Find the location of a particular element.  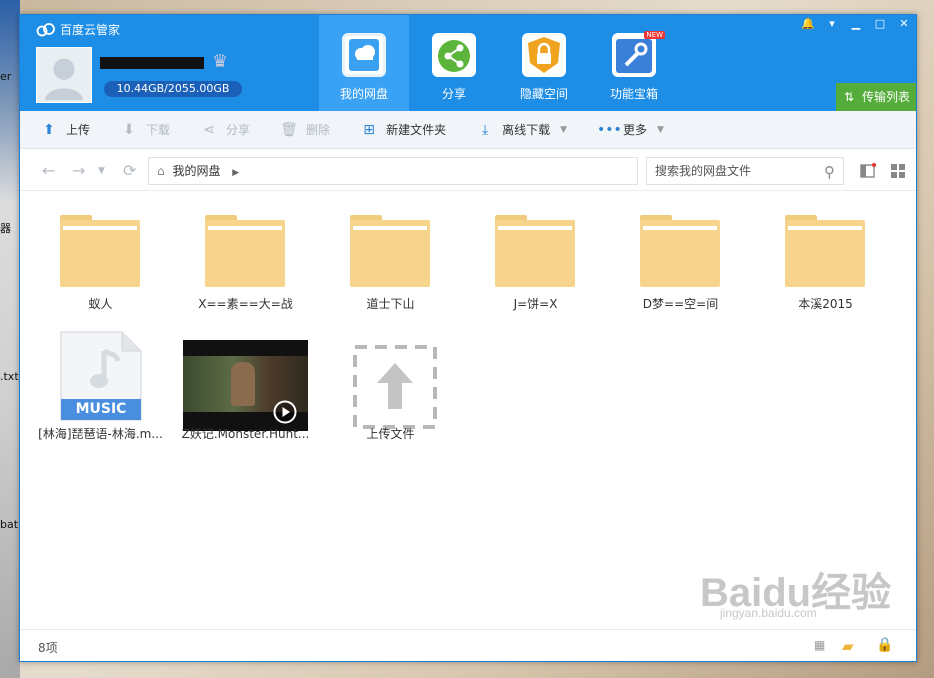

main-nav: 我的网盘 分享 隐藏空间 NEW 功能宝箱 is located at coordinates (499, 63).